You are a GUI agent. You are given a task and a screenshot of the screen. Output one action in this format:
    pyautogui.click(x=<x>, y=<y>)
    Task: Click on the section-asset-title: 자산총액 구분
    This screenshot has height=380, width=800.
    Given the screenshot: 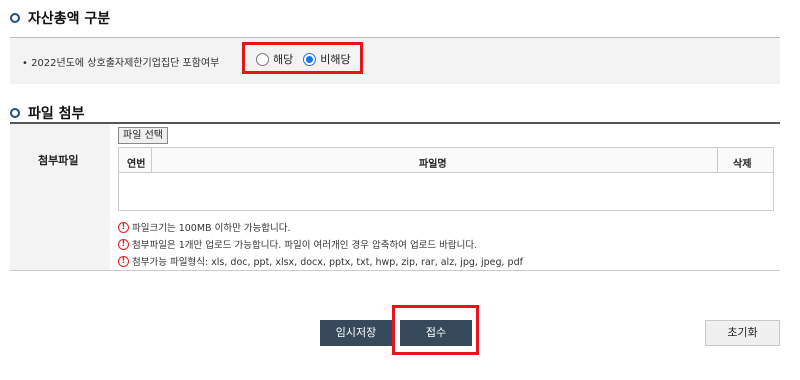 What is the action you would take?
    pyautogui.click(x=60, y=18)
    